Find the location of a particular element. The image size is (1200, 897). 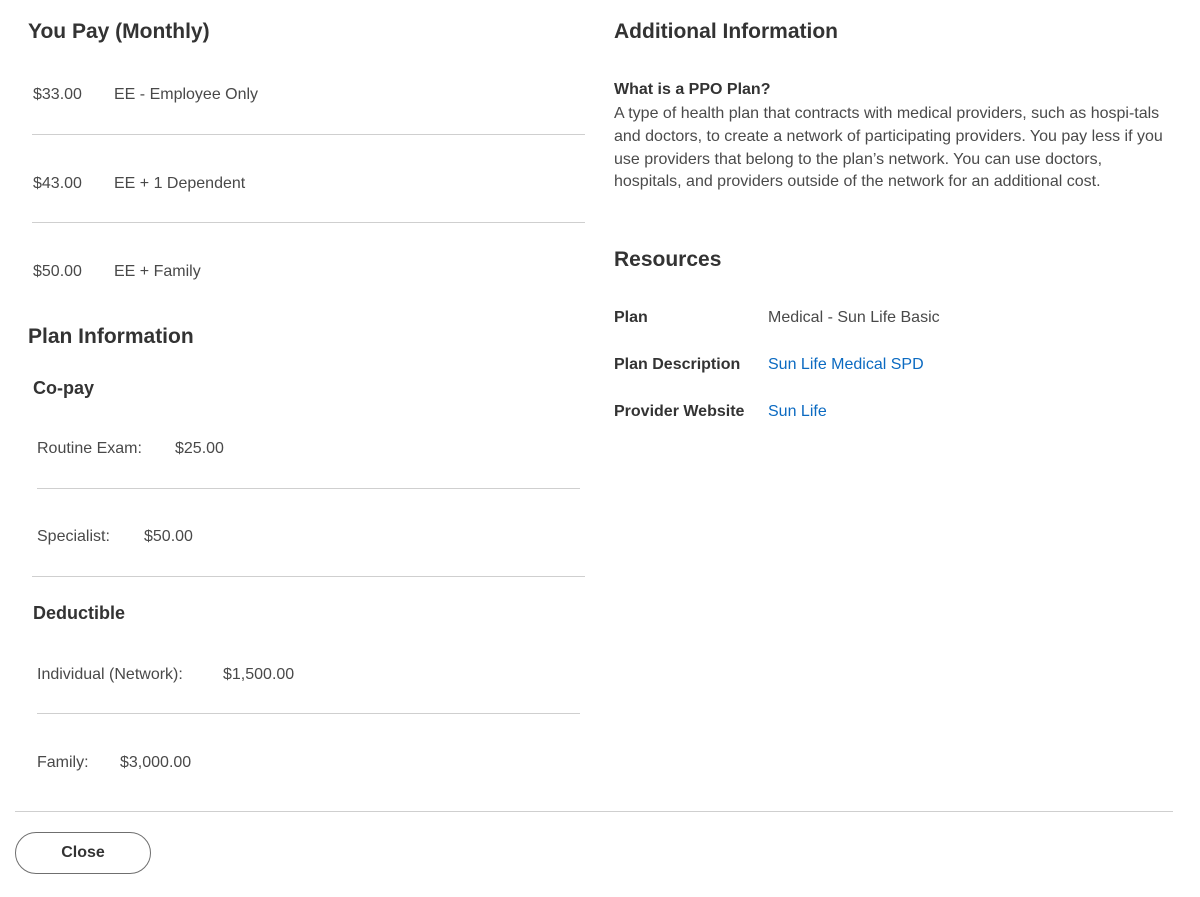

provider-website-link: Sun Life is located at coordinates (797, 412).